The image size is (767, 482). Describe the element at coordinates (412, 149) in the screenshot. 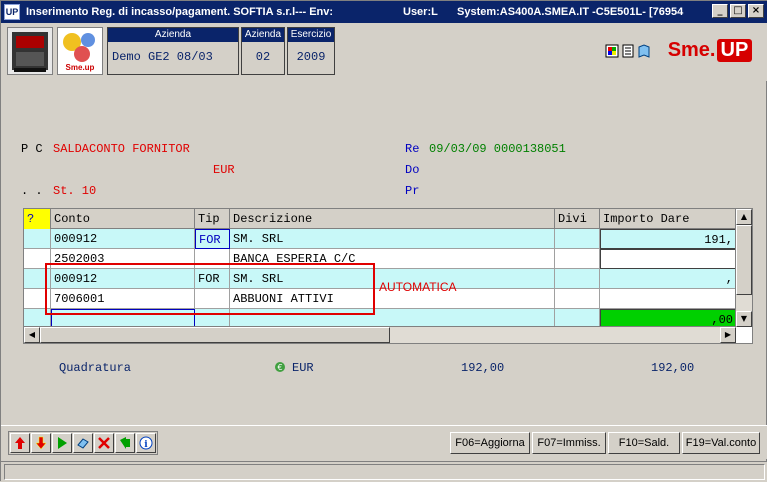

I see `re-label: Re` at that location.